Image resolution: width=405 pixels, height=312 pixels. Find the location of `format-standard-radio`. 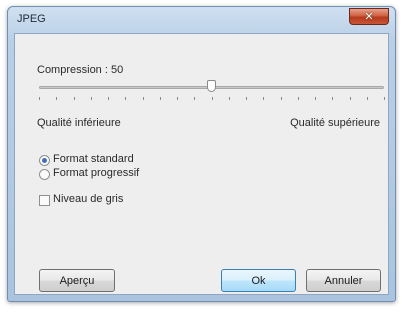

format-standard-radio is located at coordinates (44, 160).